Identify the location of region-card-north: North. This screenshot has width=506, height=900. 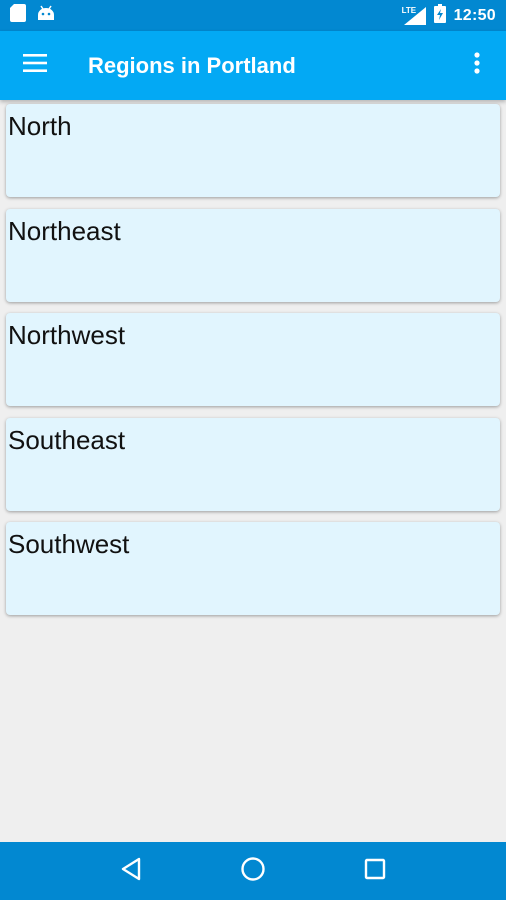
(253, 150).